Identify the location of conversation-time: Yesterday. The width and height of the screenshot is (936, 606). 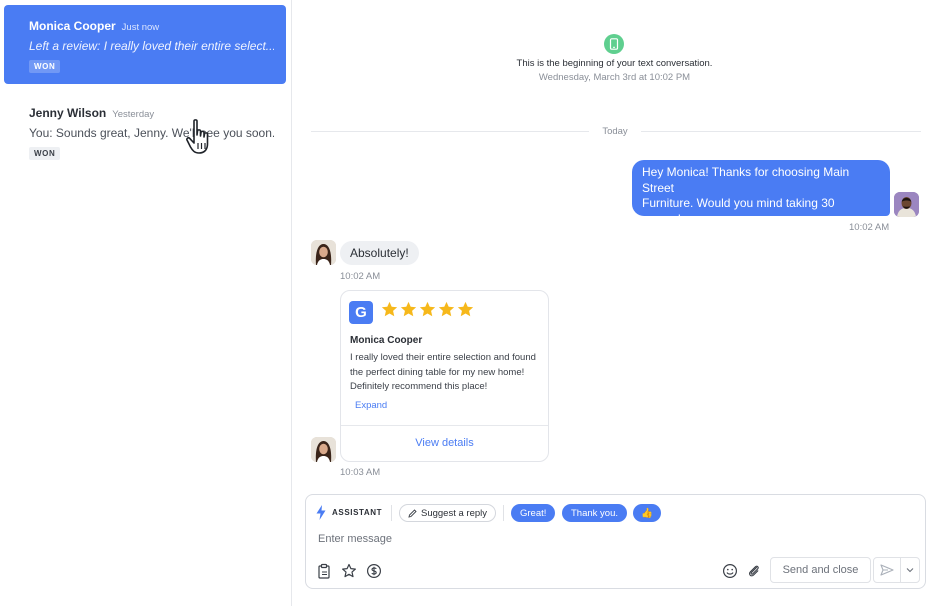
(133, 114).